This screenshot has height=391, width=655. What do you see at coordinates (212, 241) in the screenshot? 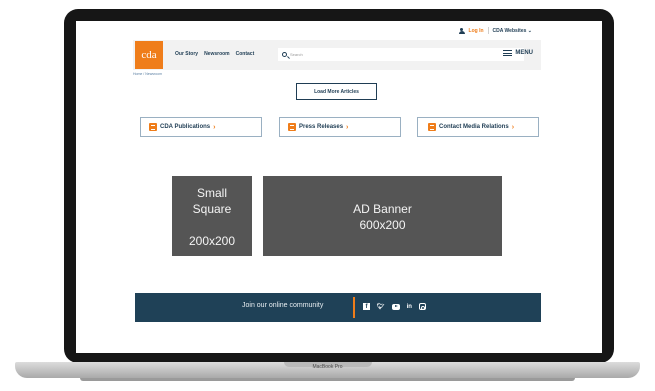
I see `ad-size: 200x200` at bounding box center [212, 241].